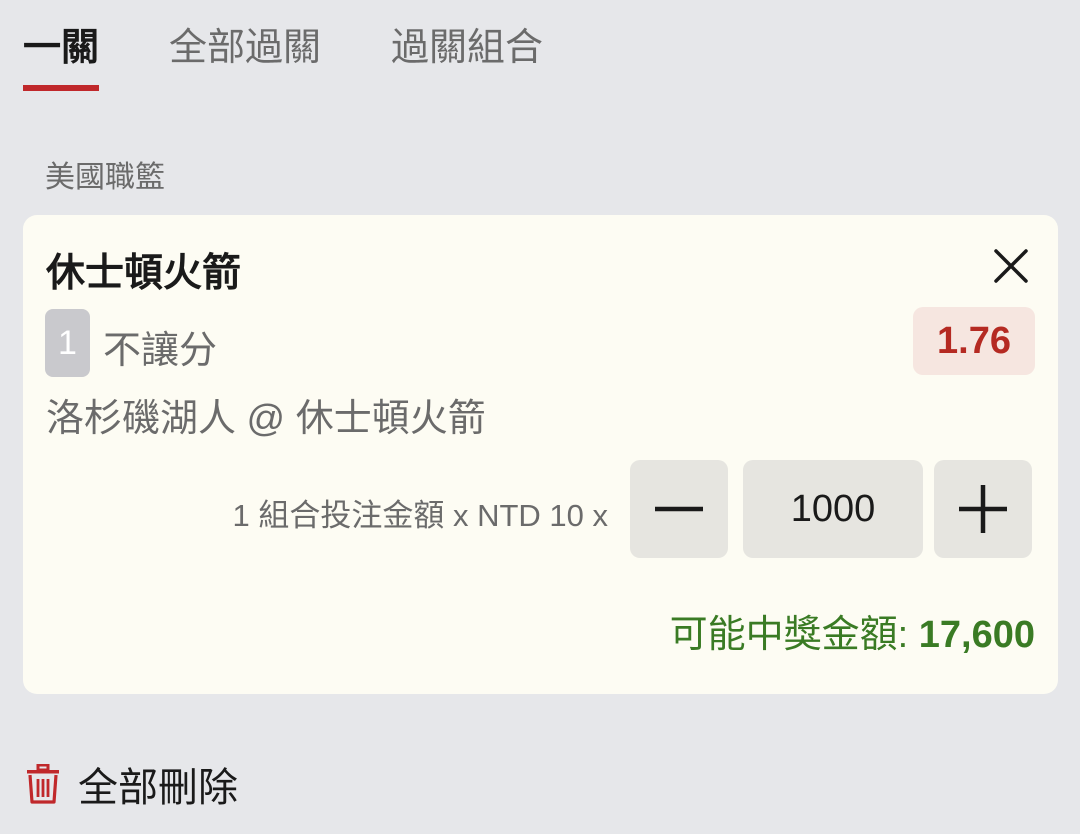 The image size is (1080, 834). Describe the element at coordinates (67, 343) in the screenshot. I see `selection-badge: 1` at that location.